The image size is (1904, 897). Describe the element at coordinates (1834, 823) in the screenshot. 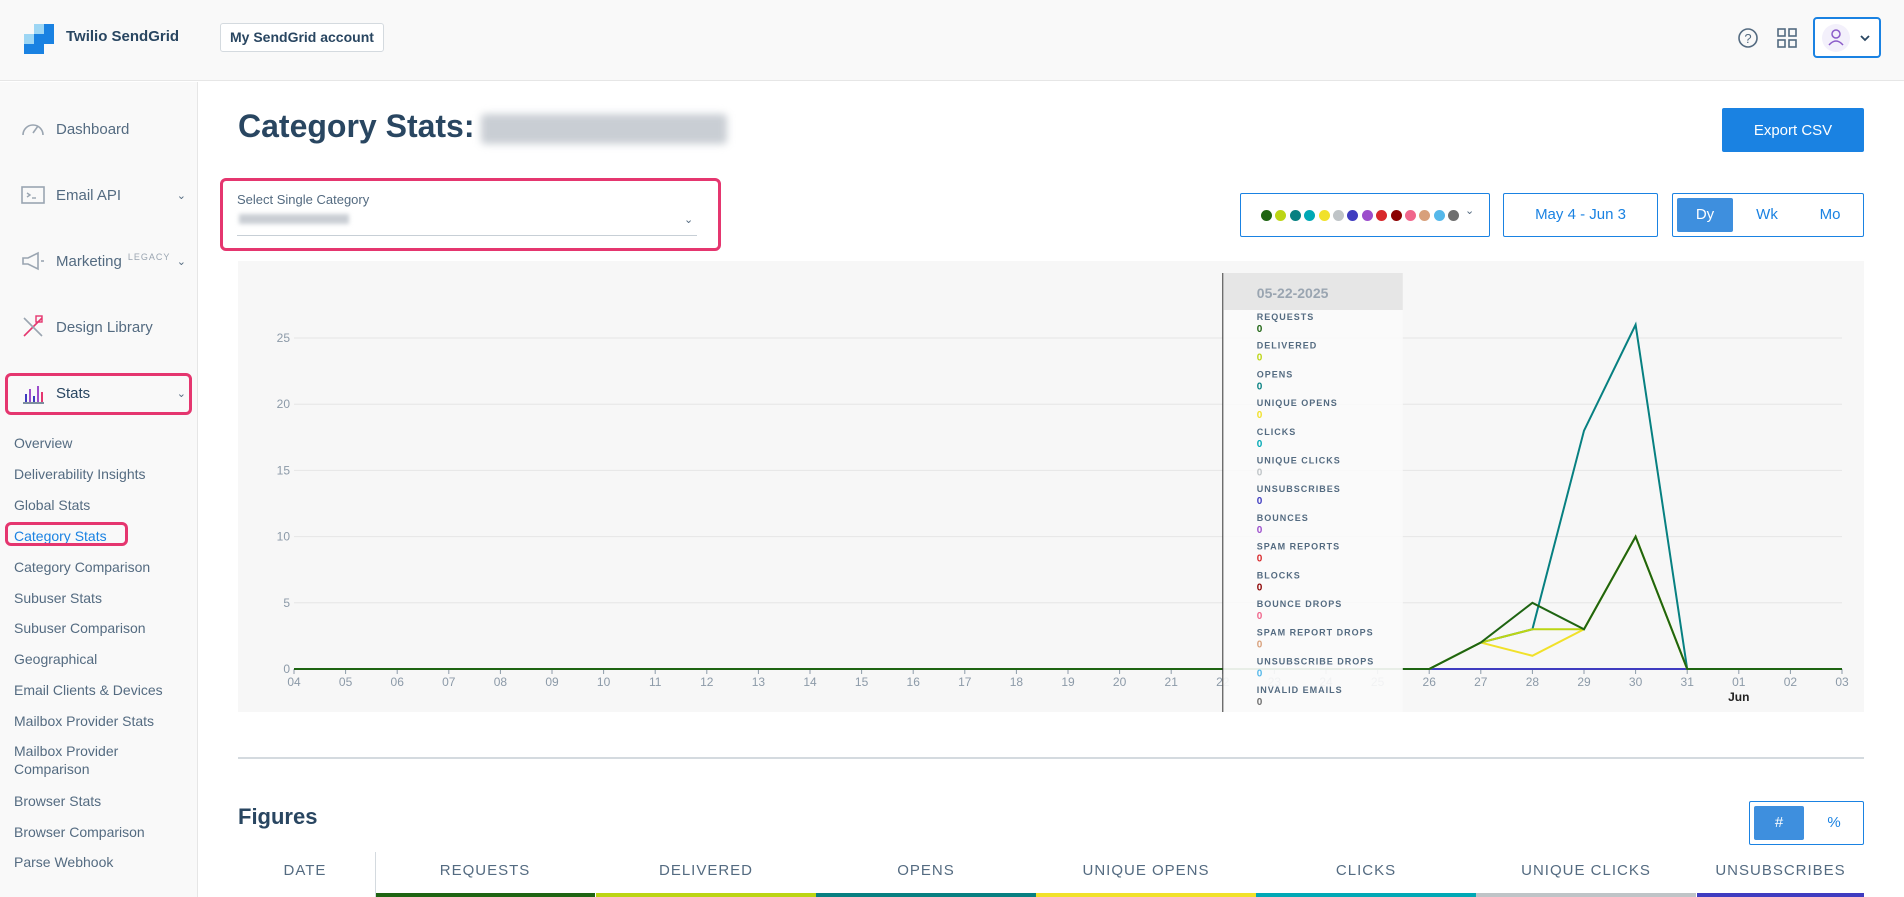

I see `format-percent-button: %` at that location.